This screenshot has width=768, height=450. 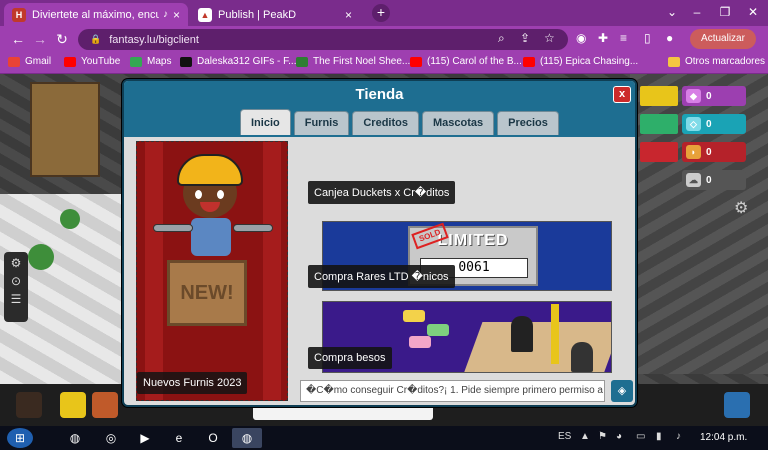 I want to click on avatar-figure, so click(x=522, y=334).